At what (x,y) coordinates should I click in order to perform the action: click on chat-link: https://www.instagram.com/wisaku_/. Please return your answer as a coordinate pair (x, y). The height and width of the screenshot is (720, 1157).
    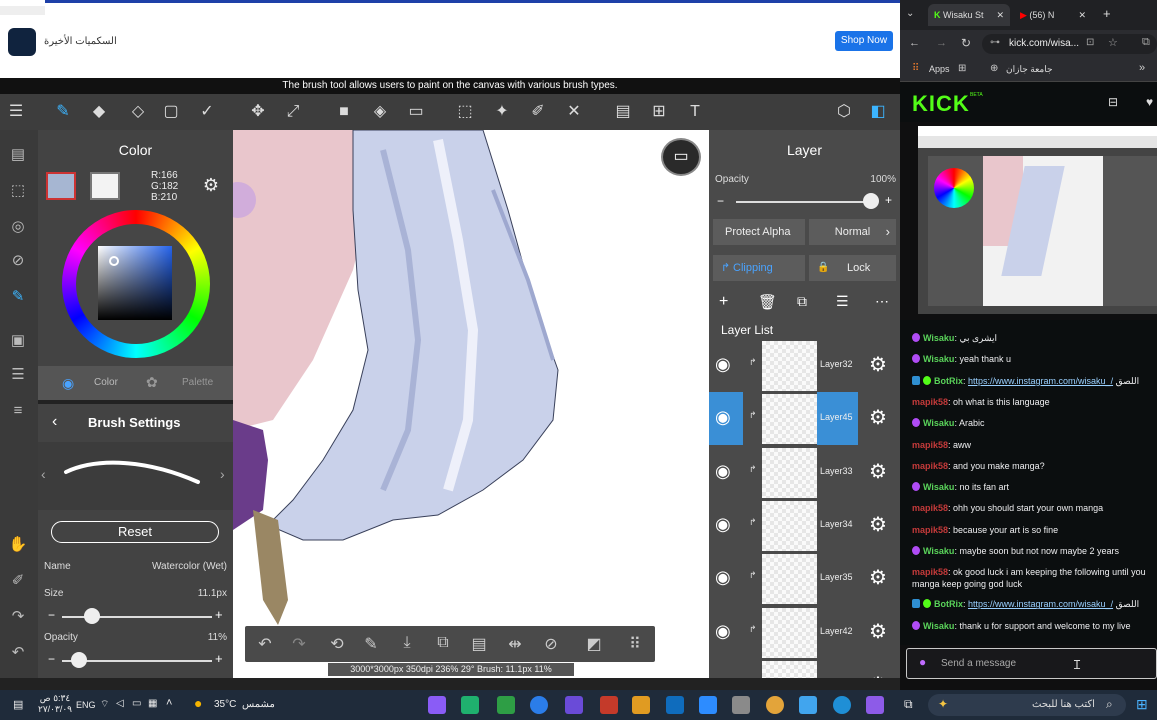
    Looking at the image, I should click on (1040, 604).